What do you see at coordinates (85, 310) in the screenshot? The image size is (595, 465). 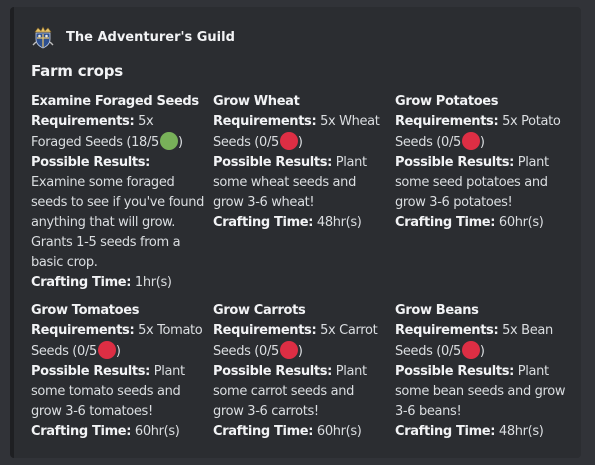 I see `field-name: Grow Tomatoes` at bounding box center [85, 310].